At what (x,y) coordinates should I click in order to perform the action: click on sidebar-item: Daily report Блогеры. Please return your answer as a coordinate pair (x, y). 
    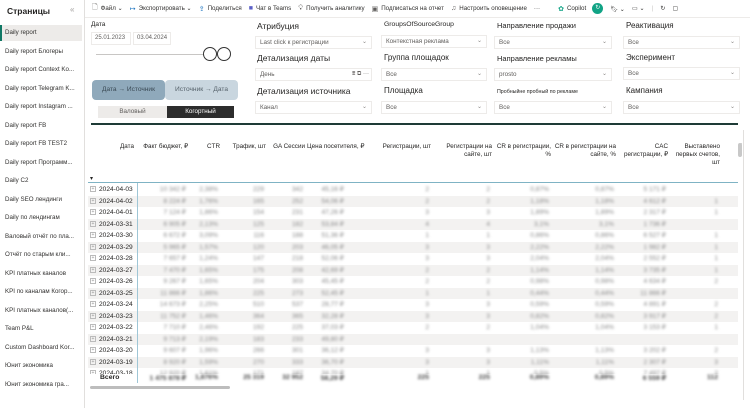
    Looking at the image, I should click on (41, 52).